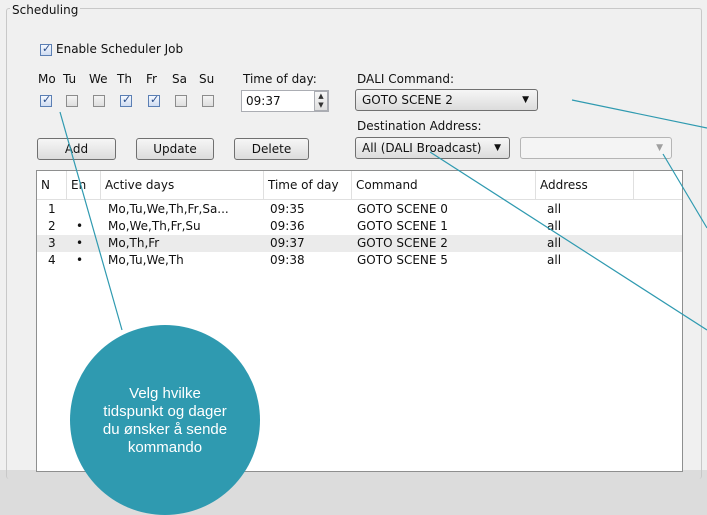 The height and width of the screenshot is (515, 707). Describe the element at coordinates (639, 114) in the screenshot. I see `dali-command-leader-line` at that location.